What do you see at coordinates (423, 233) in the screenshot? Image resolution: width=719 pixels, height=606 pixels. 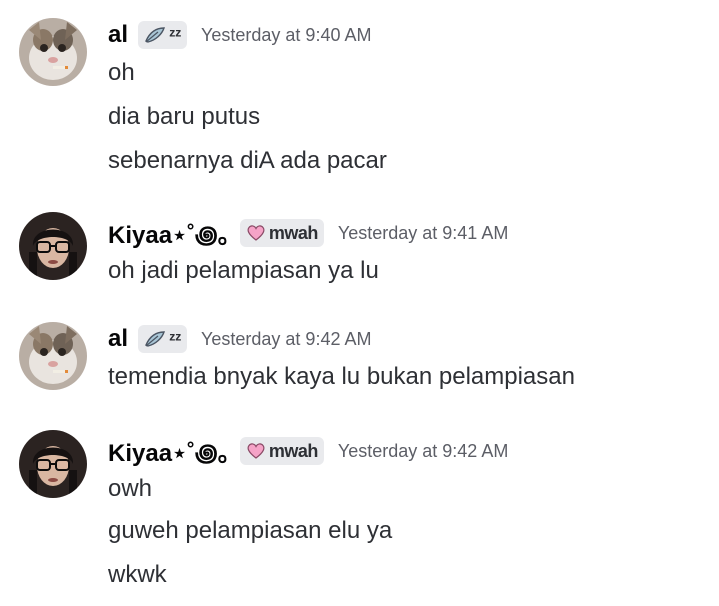 I see `timestamp: Yesterday at 9:41 AM` at bounding box center [423, 233].